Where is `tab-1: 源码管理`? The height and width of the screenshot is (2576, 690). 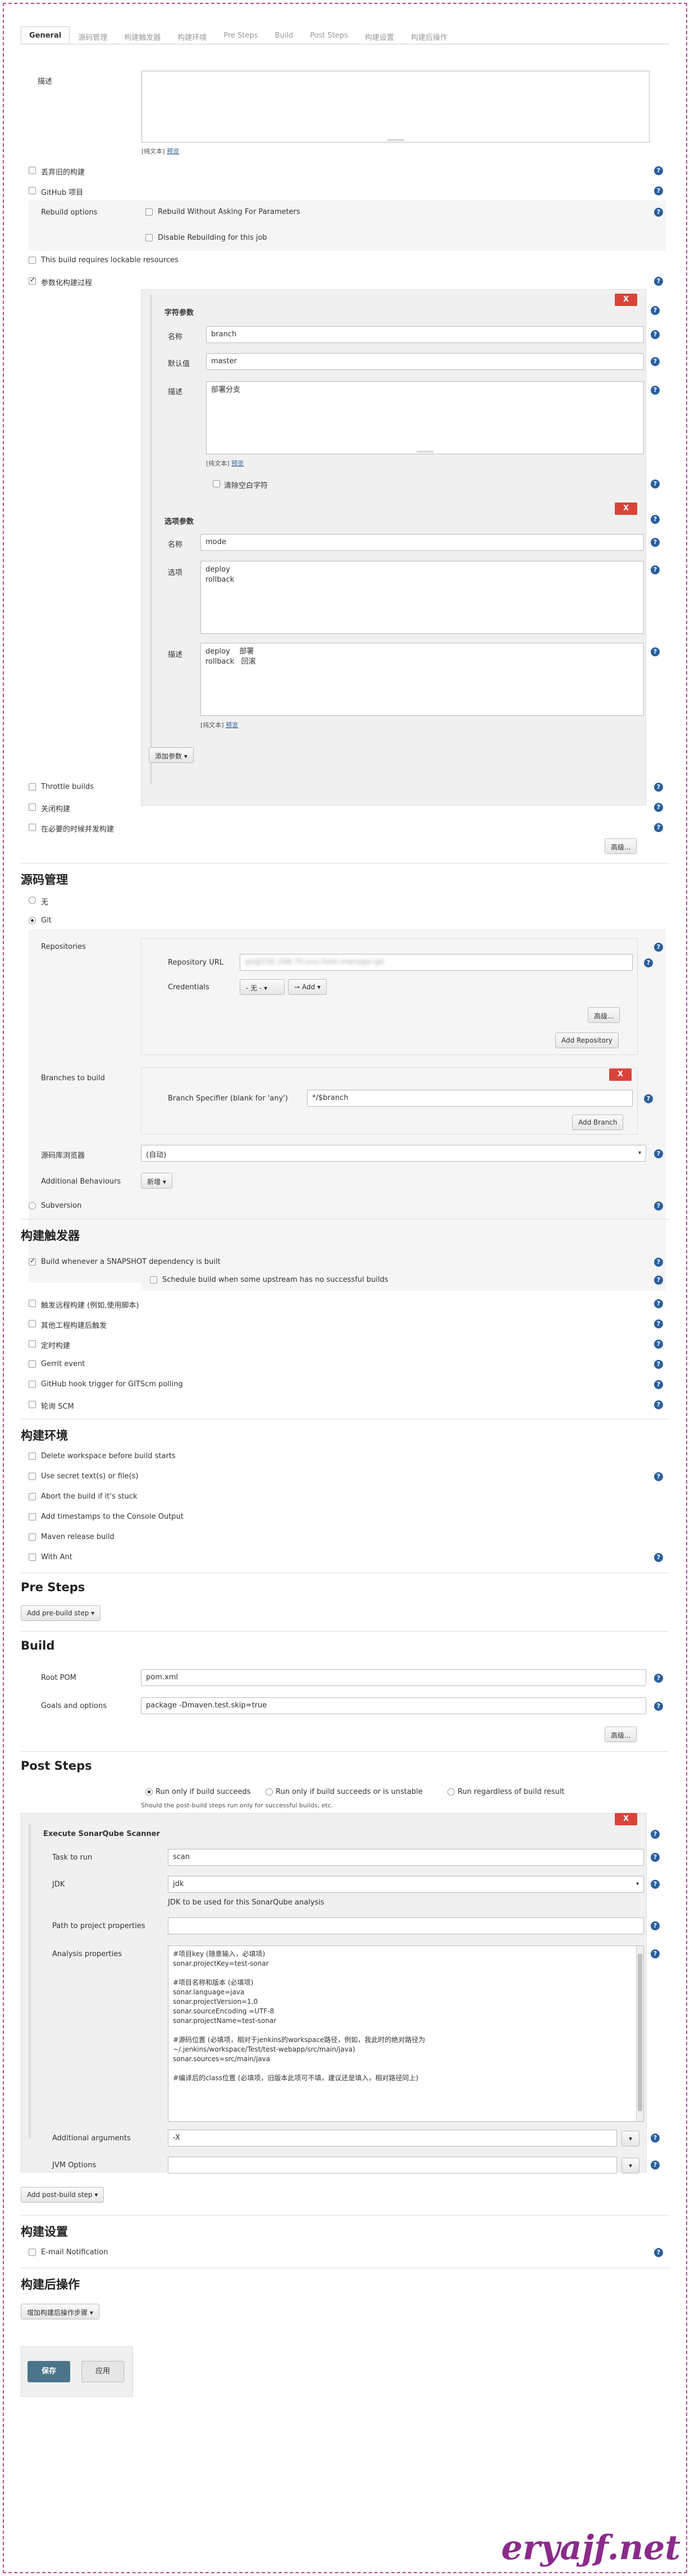
tab-1: 源码管理 is located at coordinates (93, 35).